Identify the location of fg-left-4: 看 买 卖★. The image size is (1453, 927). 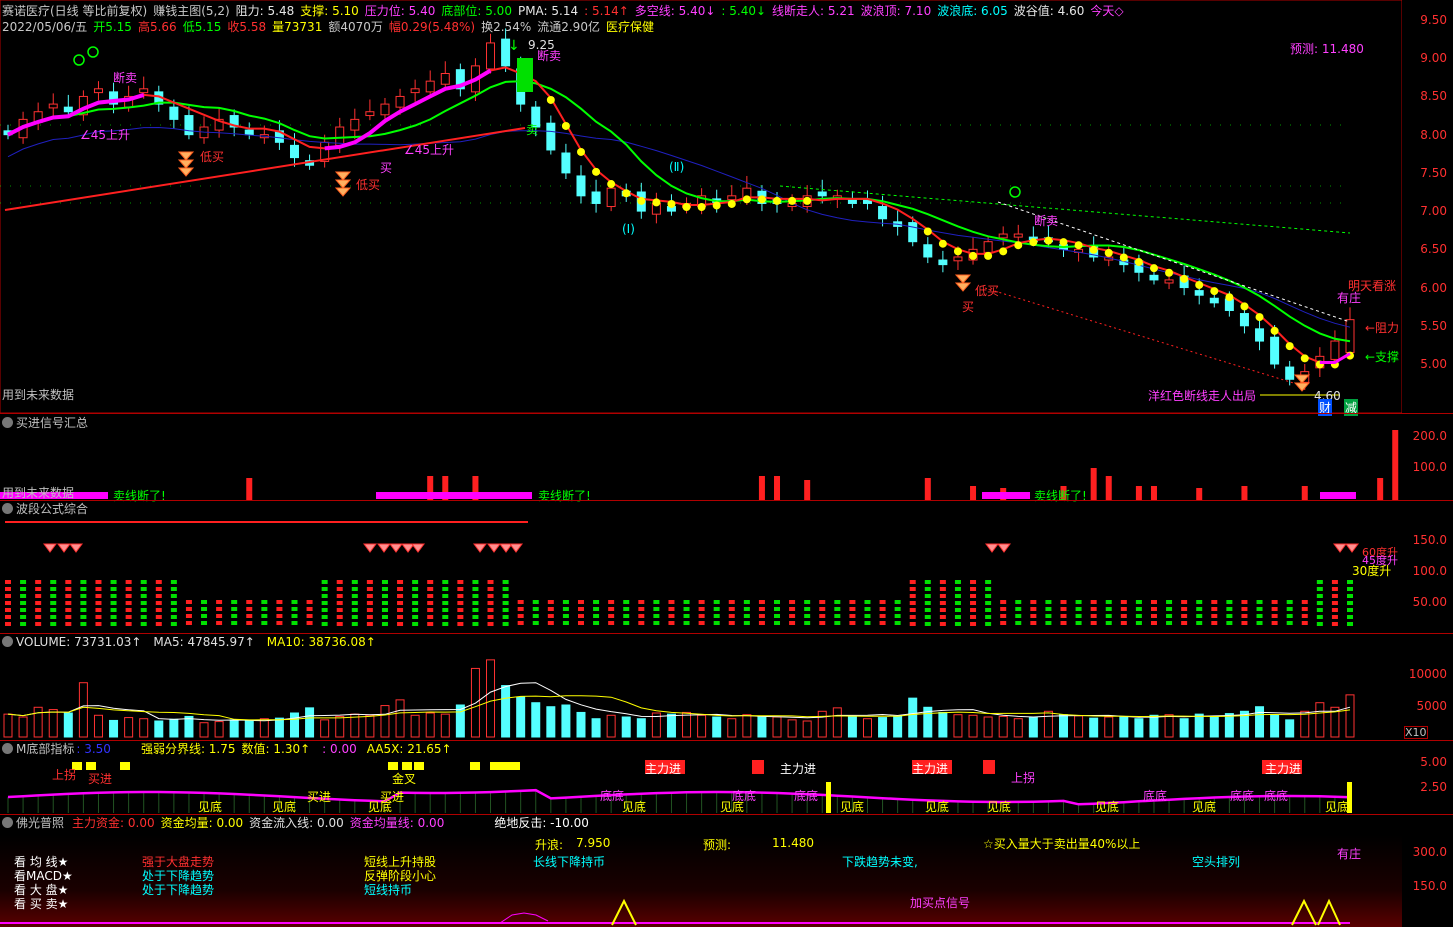
(41, 904).